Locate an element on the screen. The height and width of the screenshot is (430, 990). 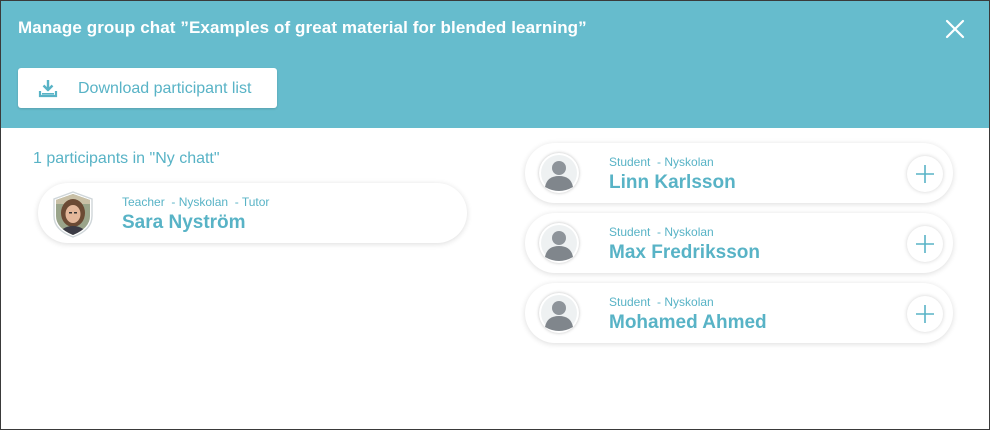
candidate-card-max-fredriksson: Student - Nyskolan Max Fredriksson is located at coordinates (739, 243).